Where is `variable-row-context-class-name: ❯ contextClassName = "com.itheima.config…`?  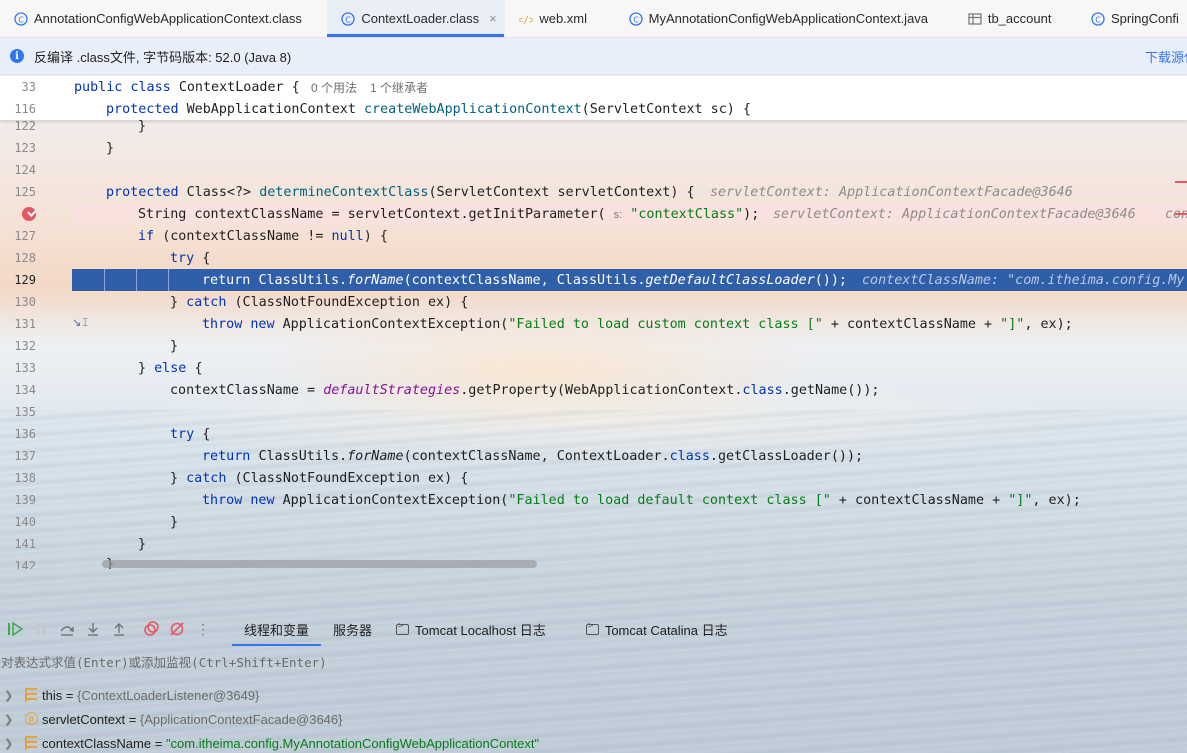
variable-row-context-class-name: ❯ contextClassName = "com.itheima.config… is located at coordinates (593, 742).